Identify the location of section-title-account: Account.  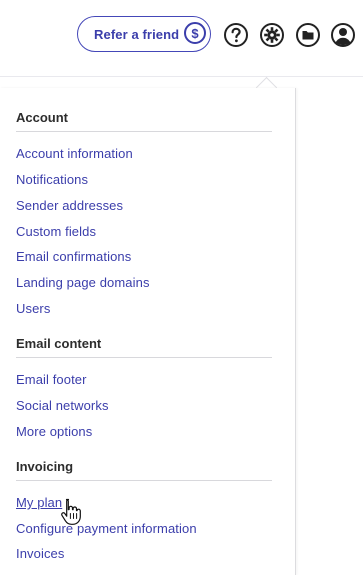
(42, 117).